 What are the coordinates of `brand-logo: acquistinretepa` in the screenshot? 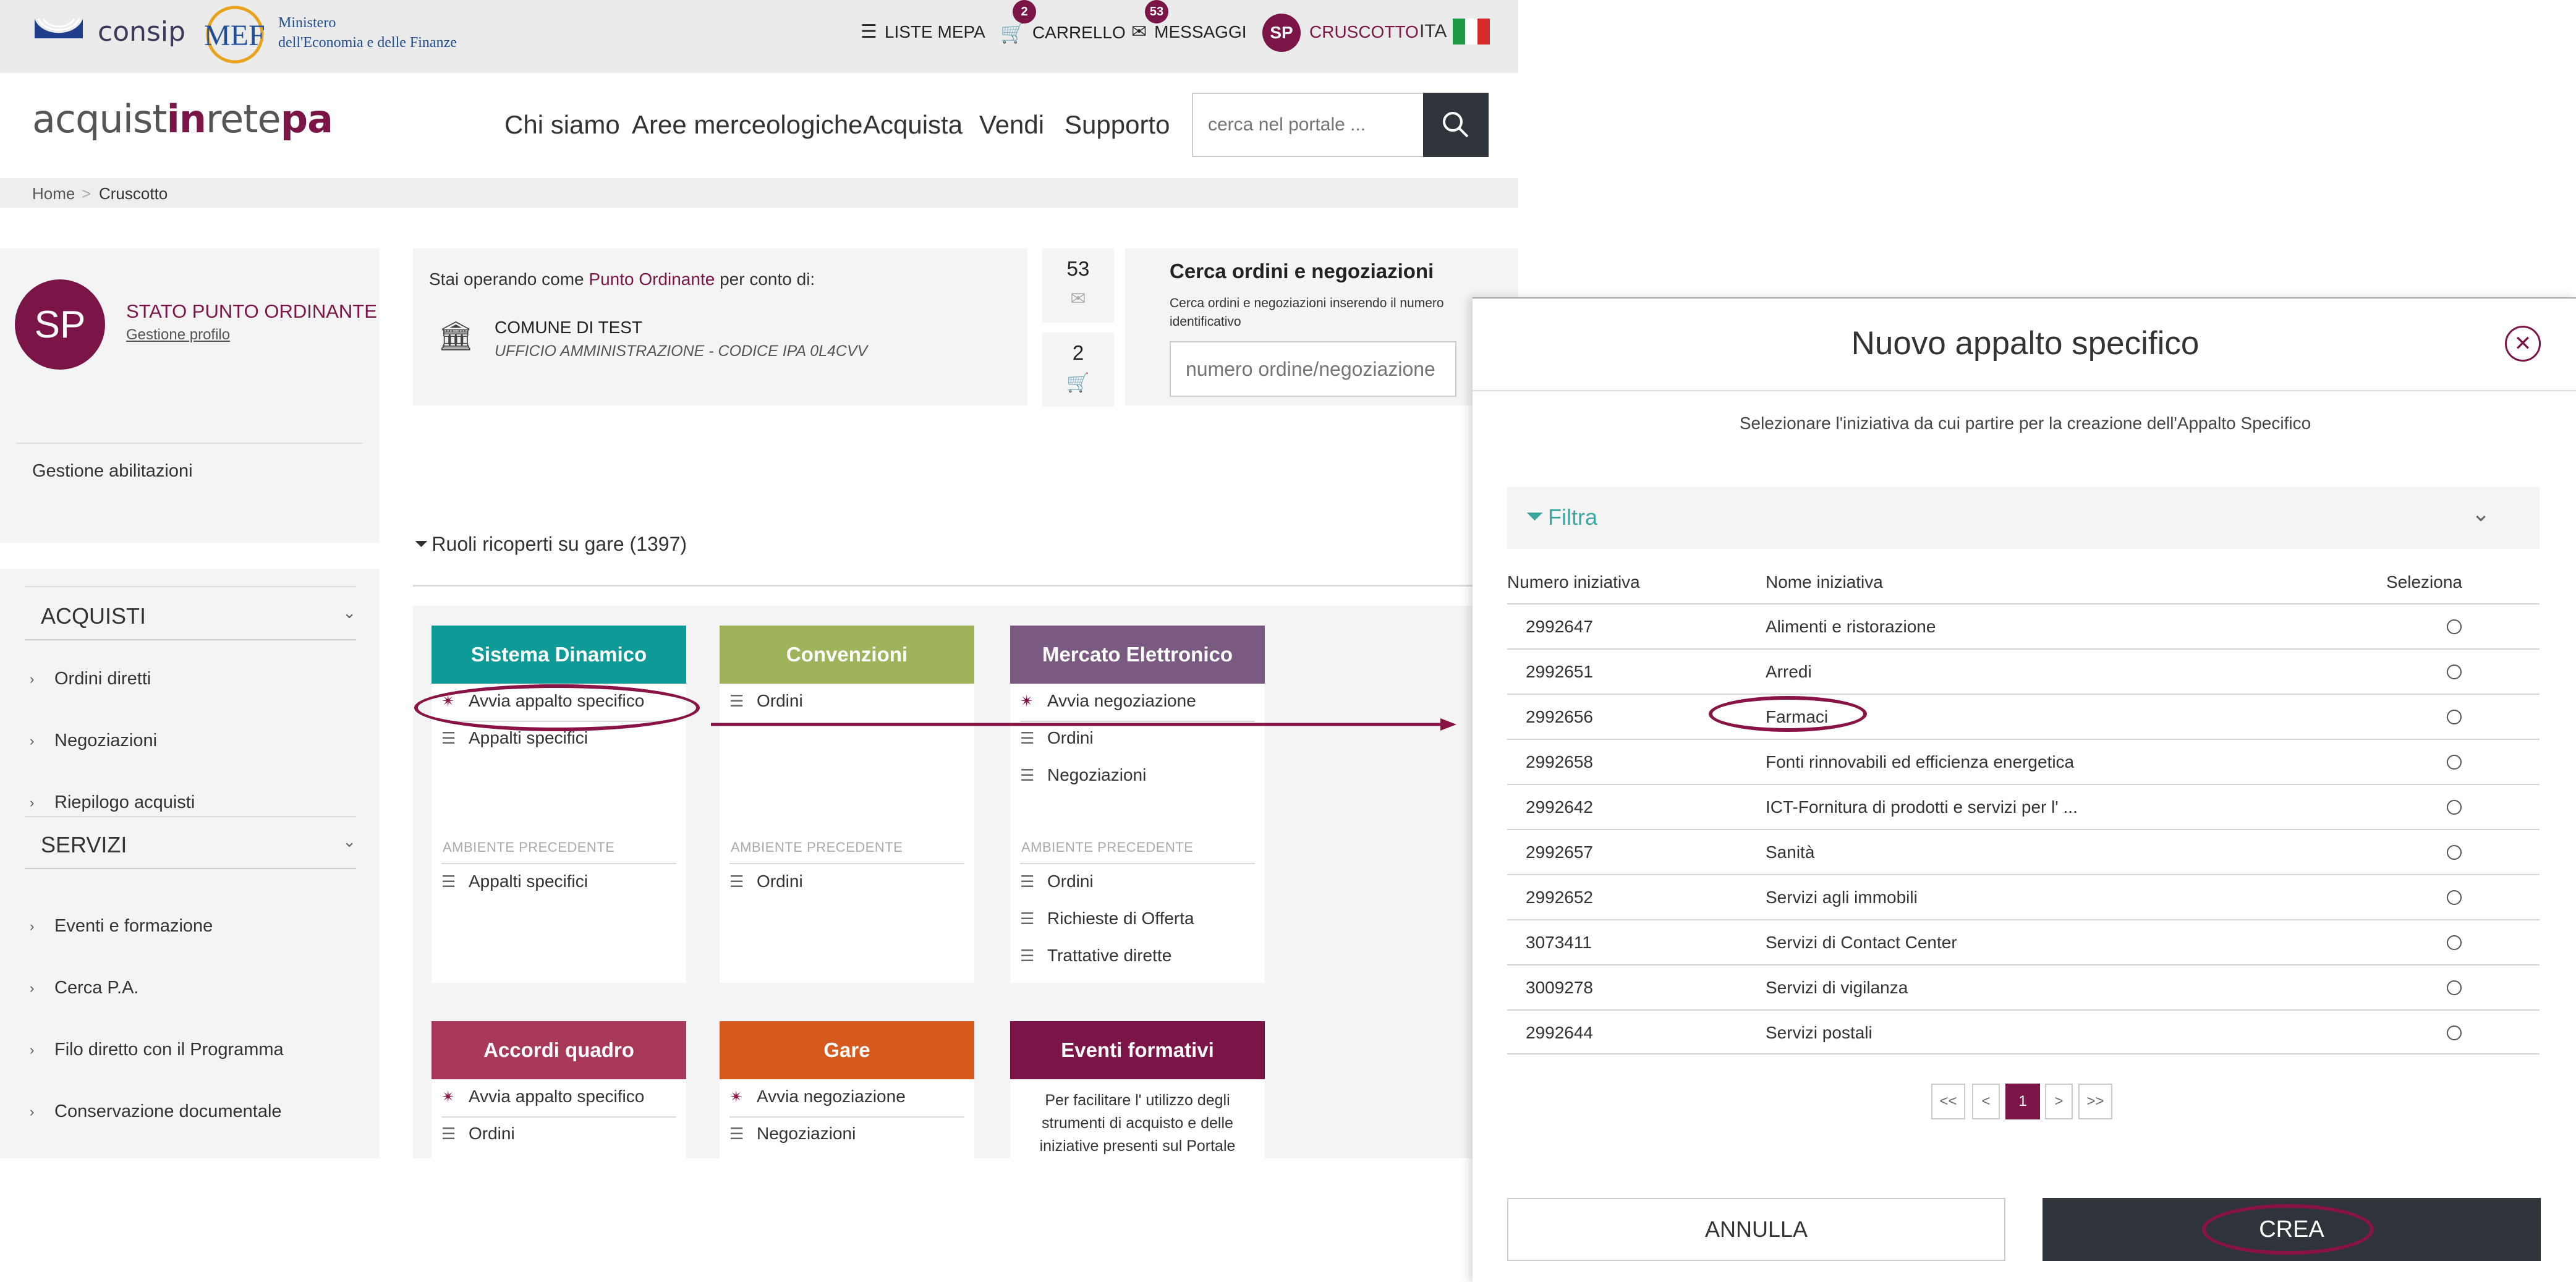 It's located at (182, 119).